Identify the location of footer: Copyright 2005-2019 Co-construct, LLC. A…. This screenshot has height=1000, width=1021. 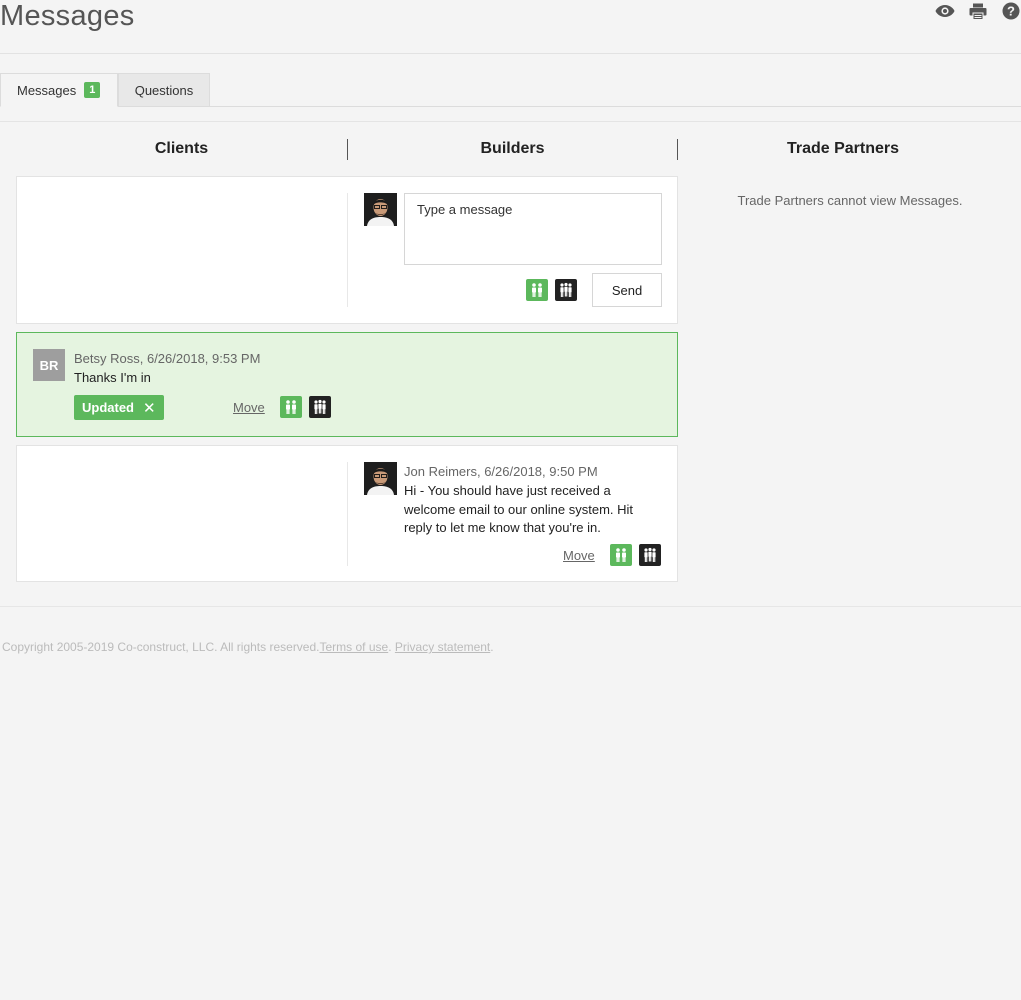
(248, 647).